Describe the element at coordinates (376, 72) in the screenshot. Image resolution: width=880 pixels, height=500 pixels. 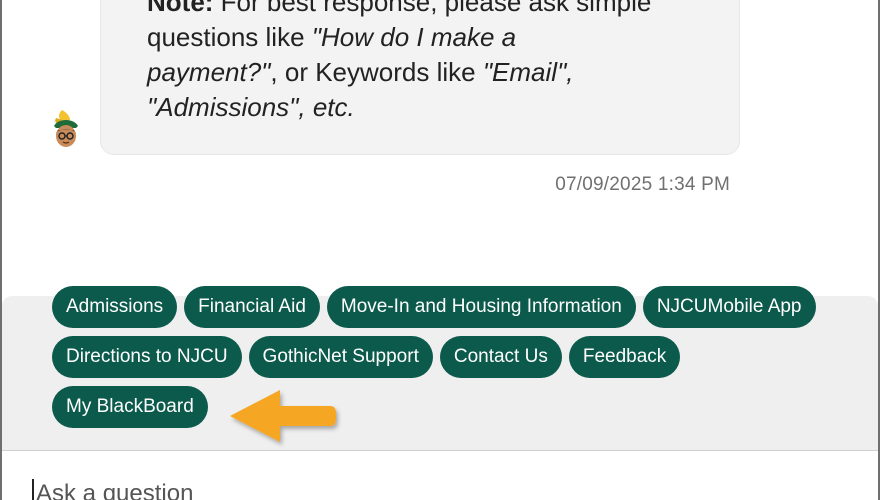
I see `message-line3-plain: , or Keywords like` at that location.